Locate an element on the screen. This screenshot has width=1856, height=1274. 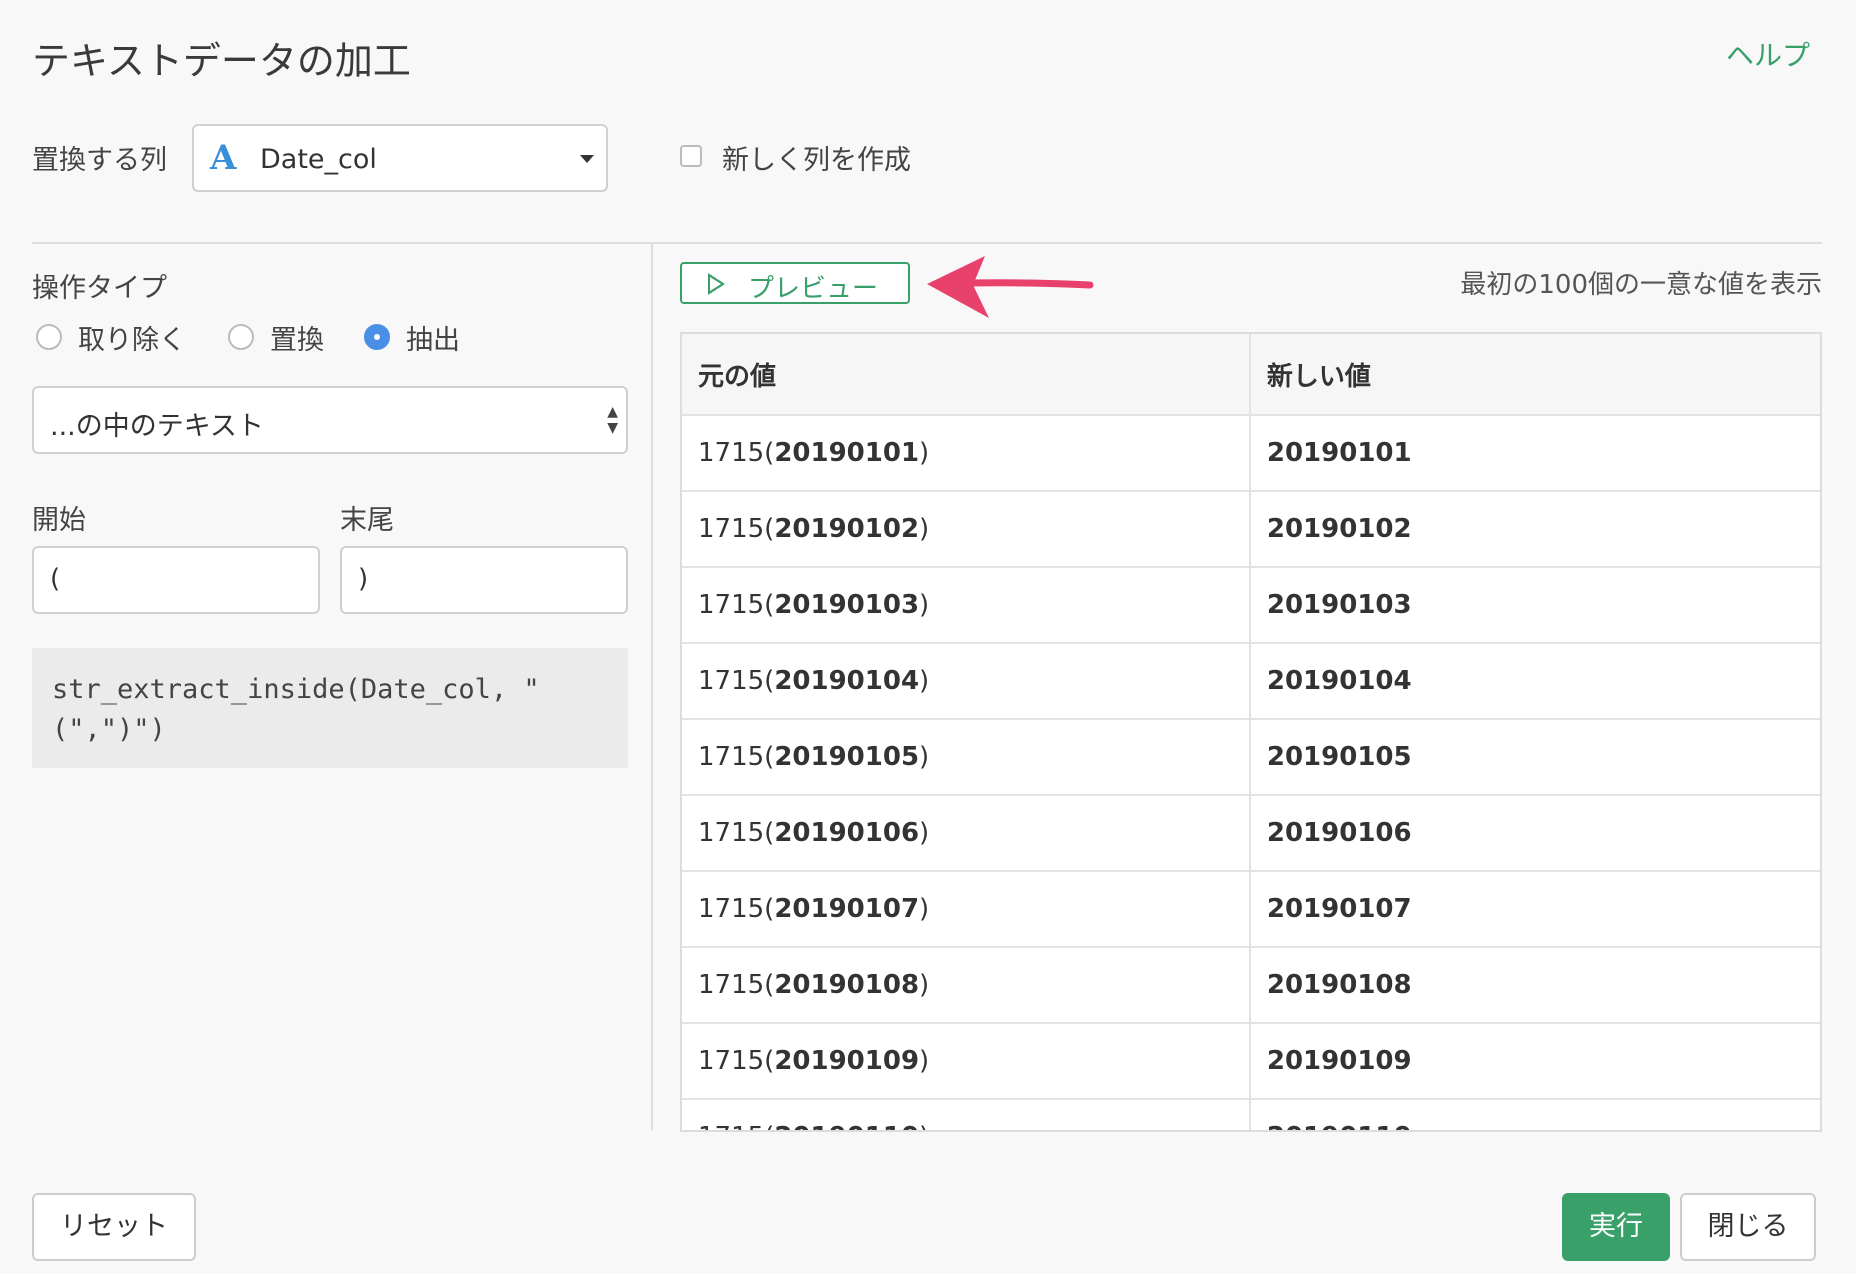
table-row: 1715(20190107) 20190107 is located at coordinates (1251, 909).